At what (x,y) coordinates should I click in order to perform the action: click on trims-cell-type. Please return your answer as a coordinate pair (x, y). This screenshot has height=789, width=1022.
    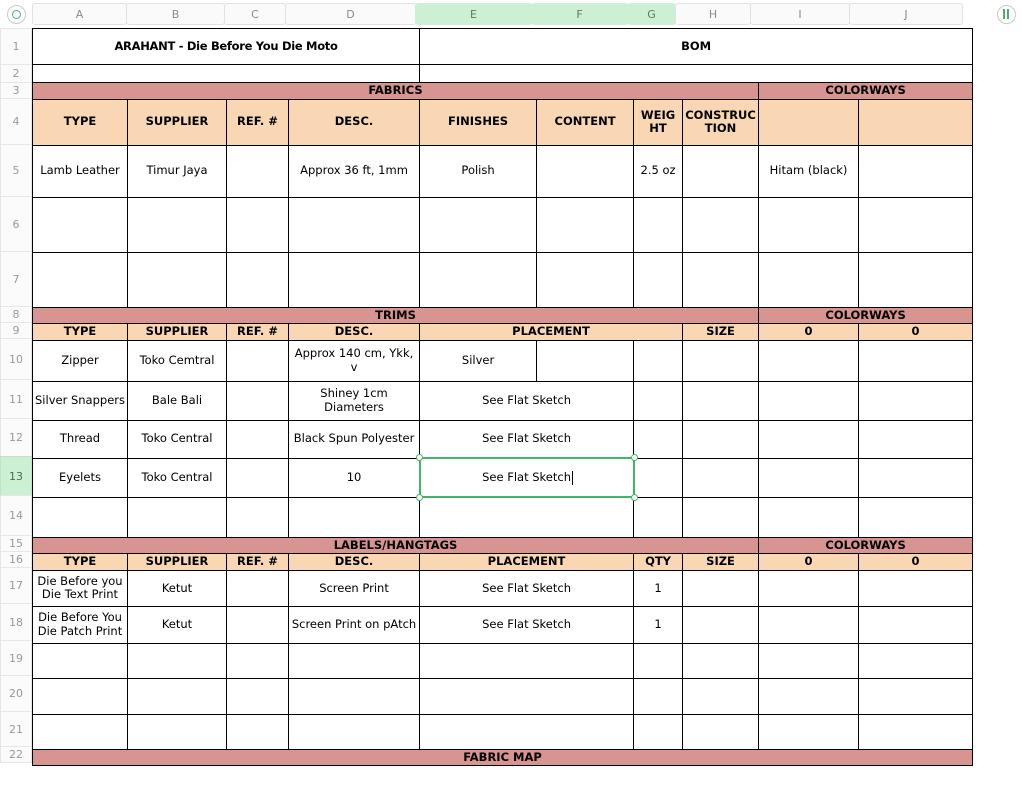
    Looking at the image, I should click on (80, 517).